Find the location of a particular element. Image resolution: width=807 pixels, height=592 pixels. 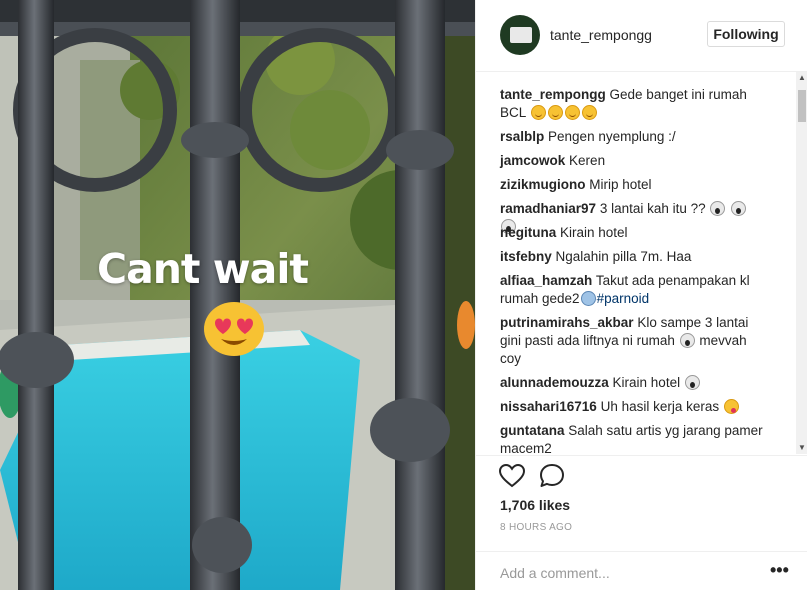

comment-username: alunnademouzza is located at coordinates (554, 382).